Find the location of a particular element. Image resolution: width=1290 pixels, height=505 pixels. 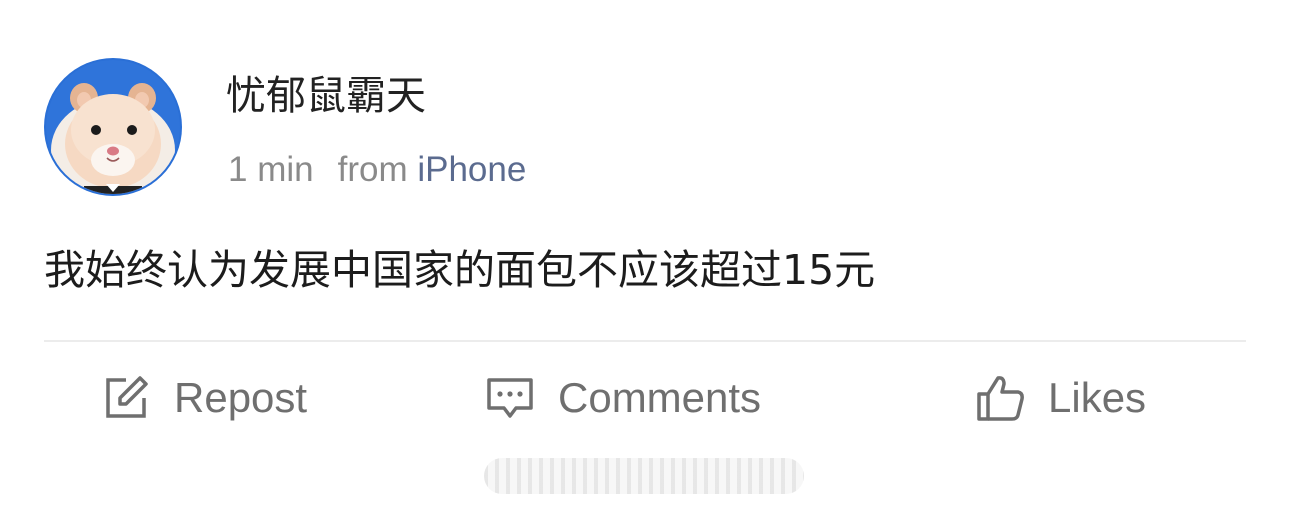

thumbs-up-icon is located at coordinates (1000, 398).